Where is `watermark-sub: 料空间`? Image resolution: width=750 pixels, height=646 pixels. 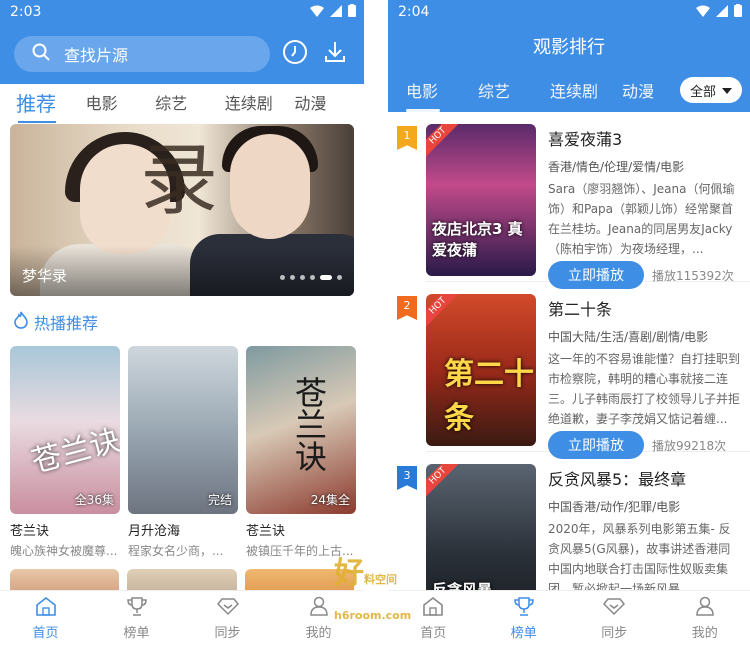 watermark-sub: 料空间 is located at coordinates (380, 579).